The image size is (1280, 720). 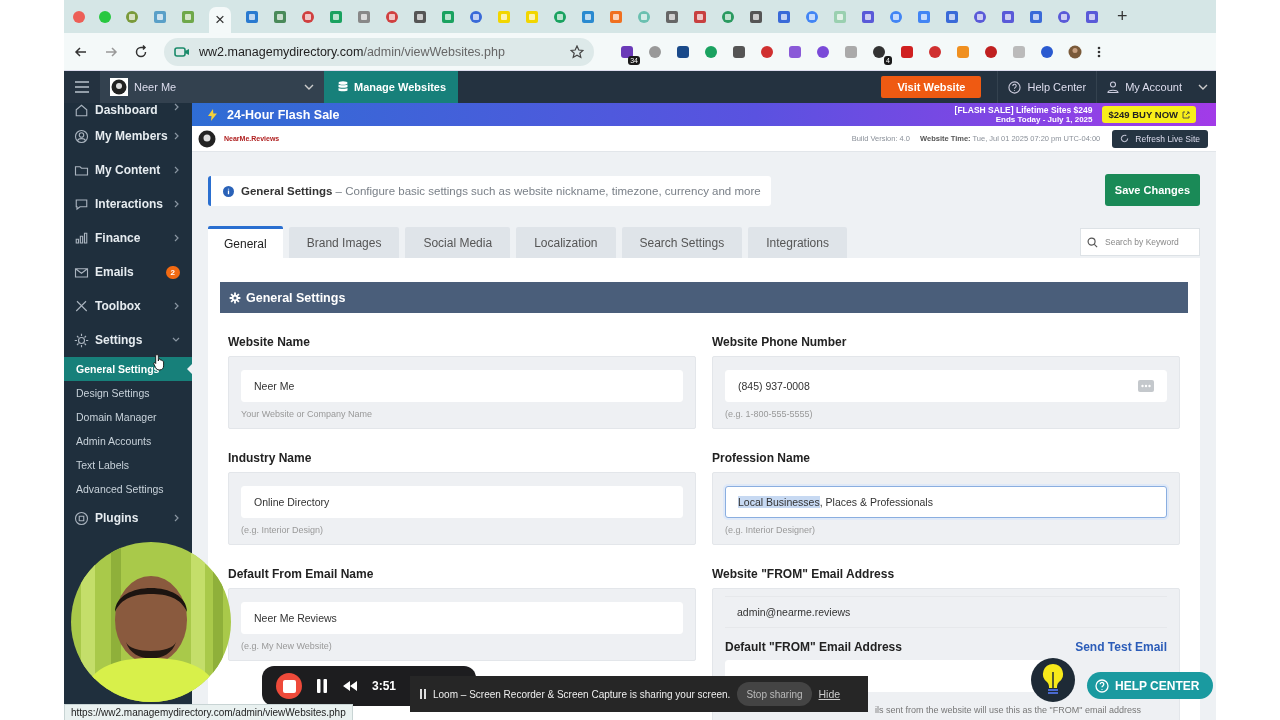 What do you see at coordinates (771, 530) in the screenshot?
I see `field-hint: (e.g. Interior Designer)` at bounding box center [771, 530].